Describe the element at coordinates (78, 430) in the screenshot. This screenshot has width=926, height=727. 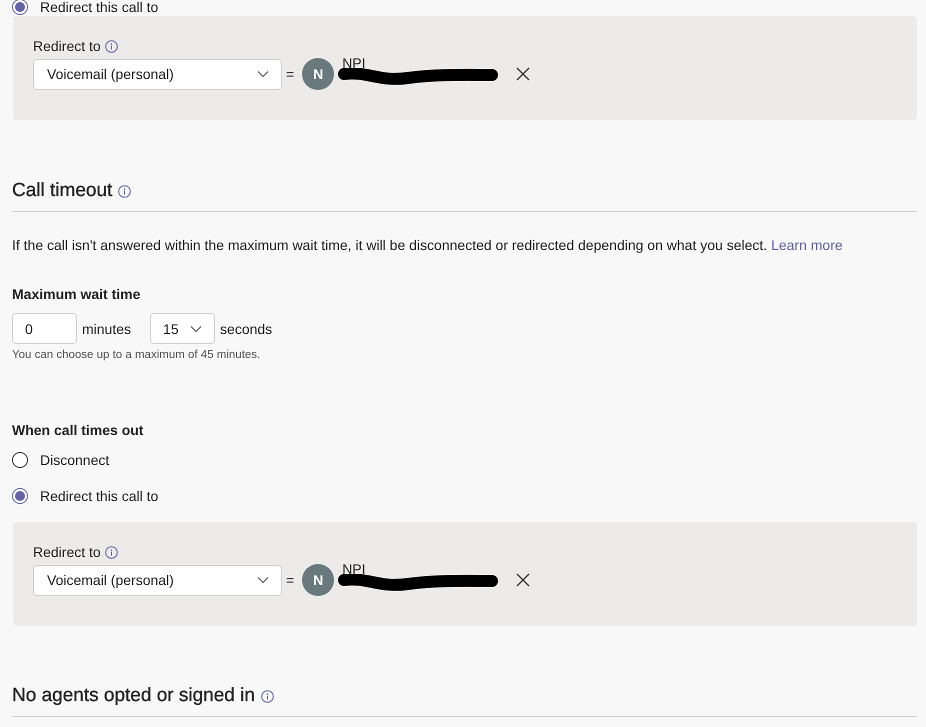
I see `field-label: When call times out` at that location.